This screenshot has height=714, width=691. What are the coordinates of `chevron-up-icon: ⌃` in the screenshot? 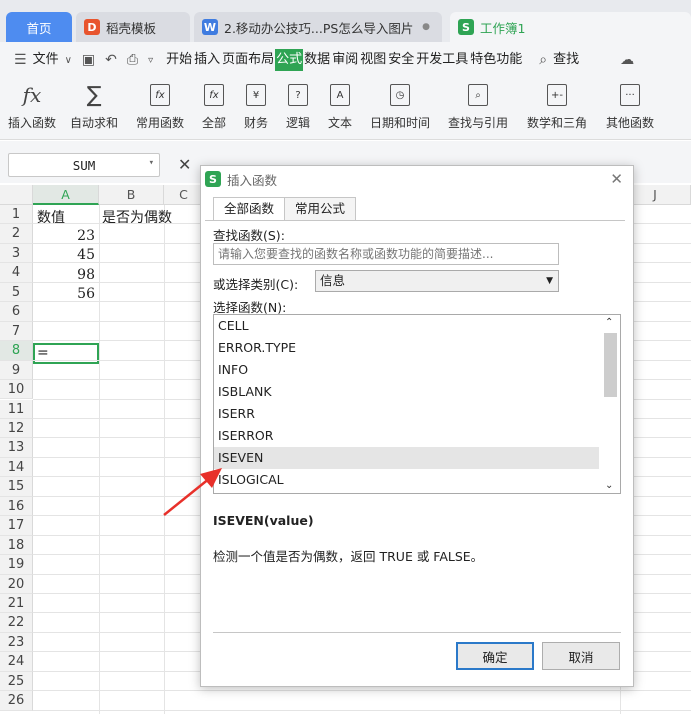 It's located at (609, 322).